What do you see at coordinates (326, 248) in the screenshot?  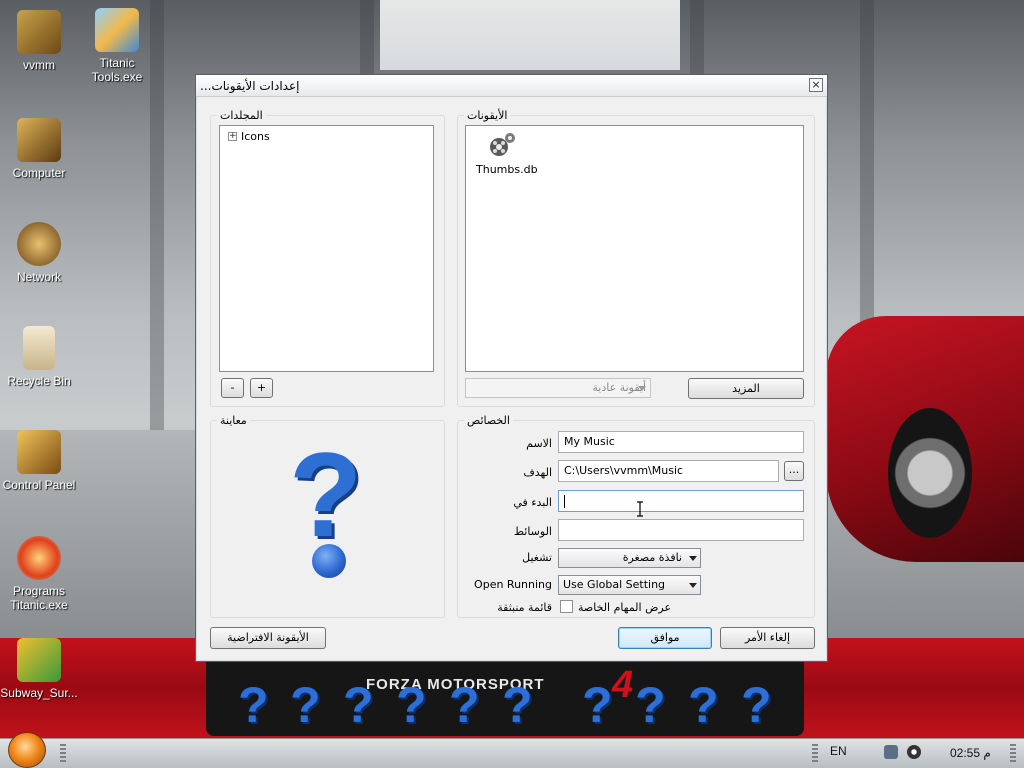 I see `folders-tree: + Icons` at bounding box center [326, 248].